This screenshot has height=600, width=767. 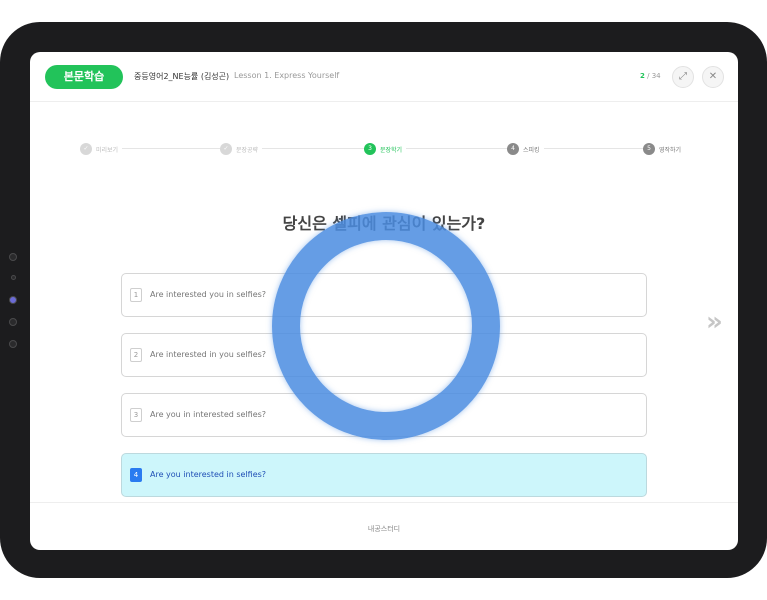 What do you see at coordinates (384, 475) in the screenshot?
I see `answer-option-4: 4 Are you interested in selfies?` at bounding box center [384, 475].